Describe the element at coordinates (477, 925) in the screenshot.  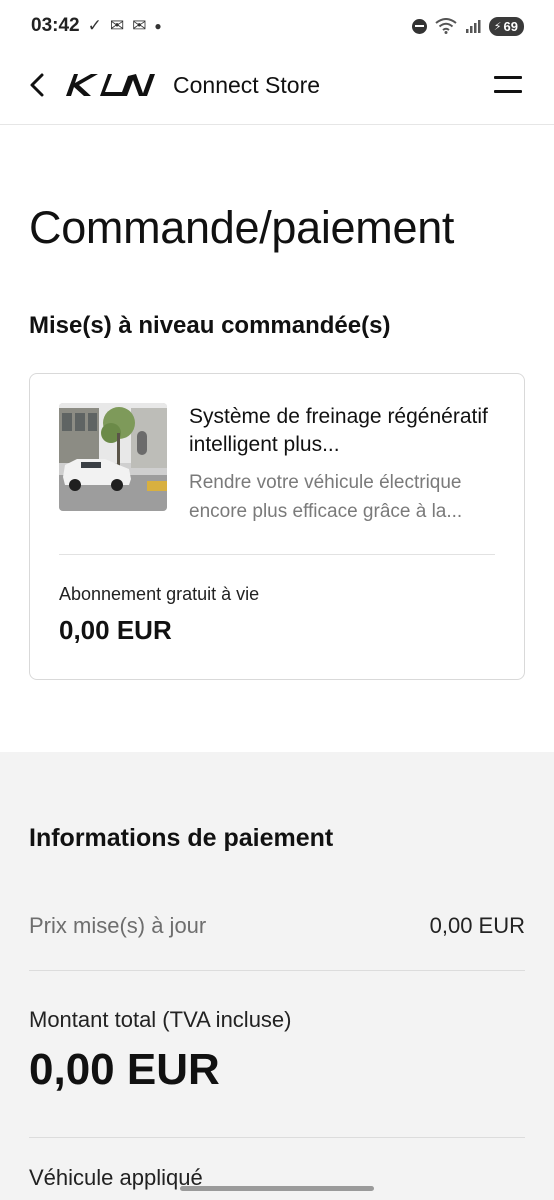
I see `updates-price-value: 0,00 EUR` at that location.